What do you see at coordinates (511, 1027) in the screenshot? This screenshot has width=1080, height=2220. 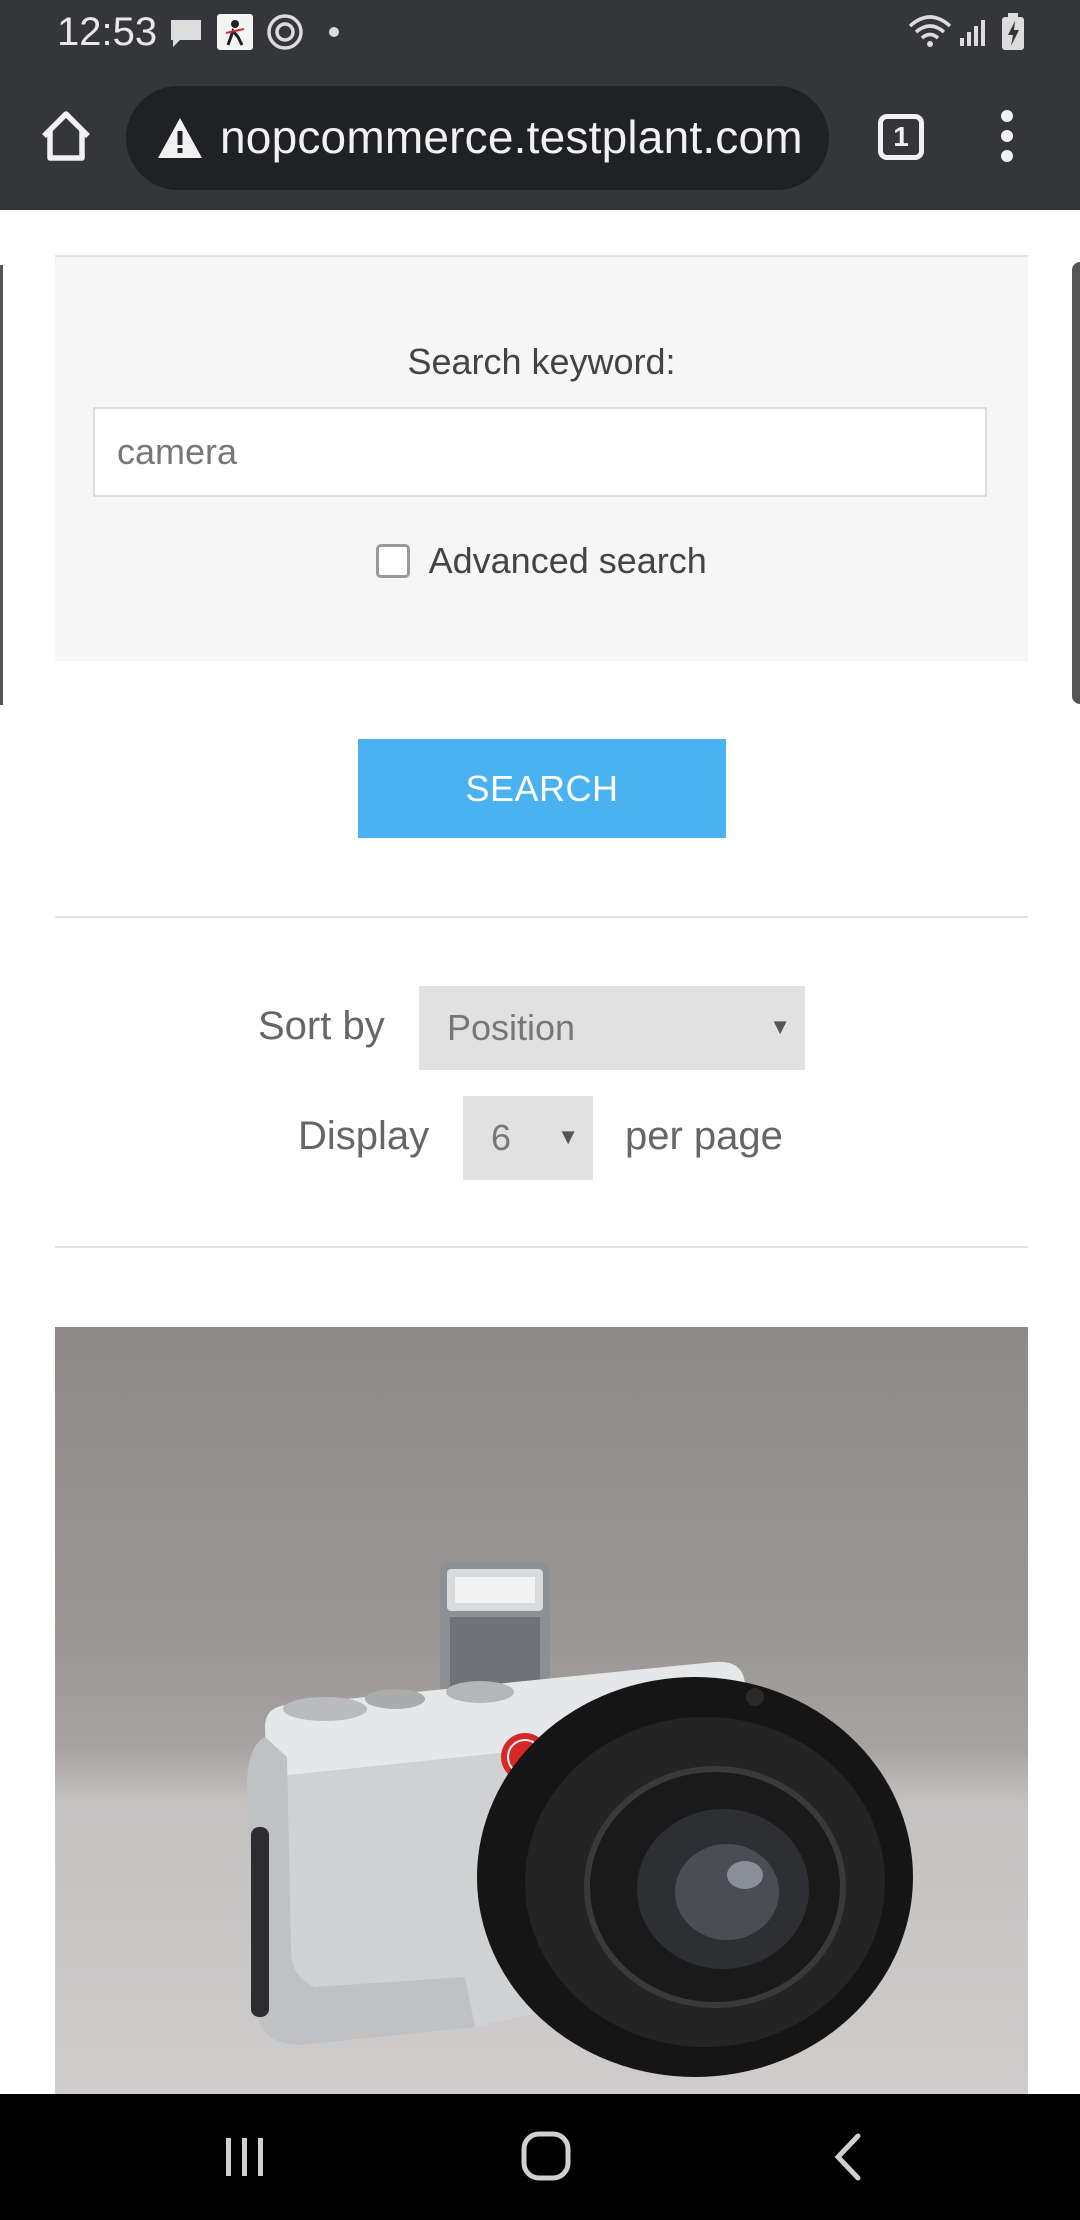 I see `sort-by-value: Position` at bounding box center [511, 1027].